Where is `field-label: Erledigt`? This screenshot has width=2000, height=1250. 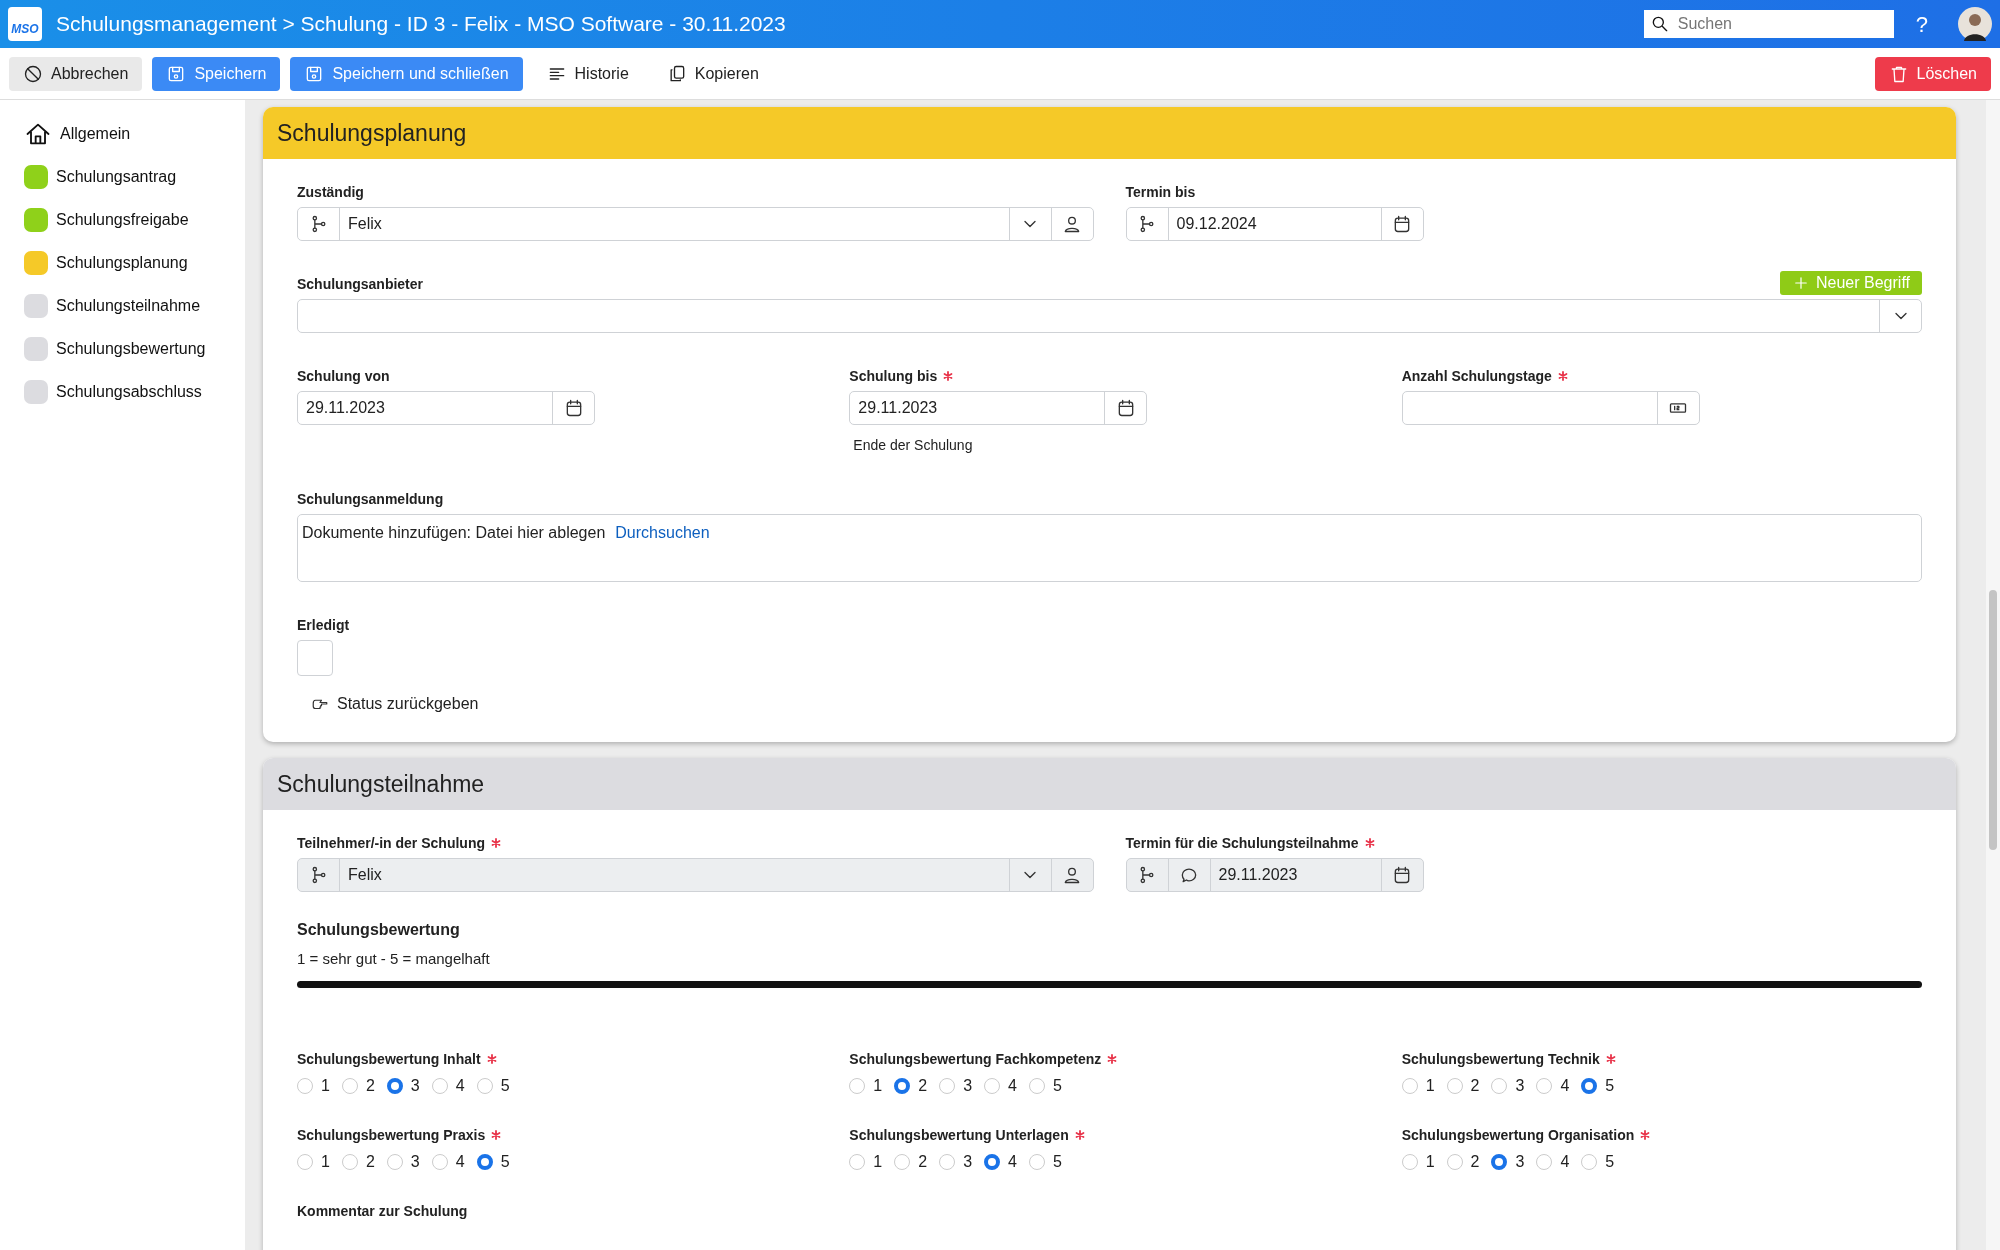
field-label: Erledigt is located at coordinates (323, 625).